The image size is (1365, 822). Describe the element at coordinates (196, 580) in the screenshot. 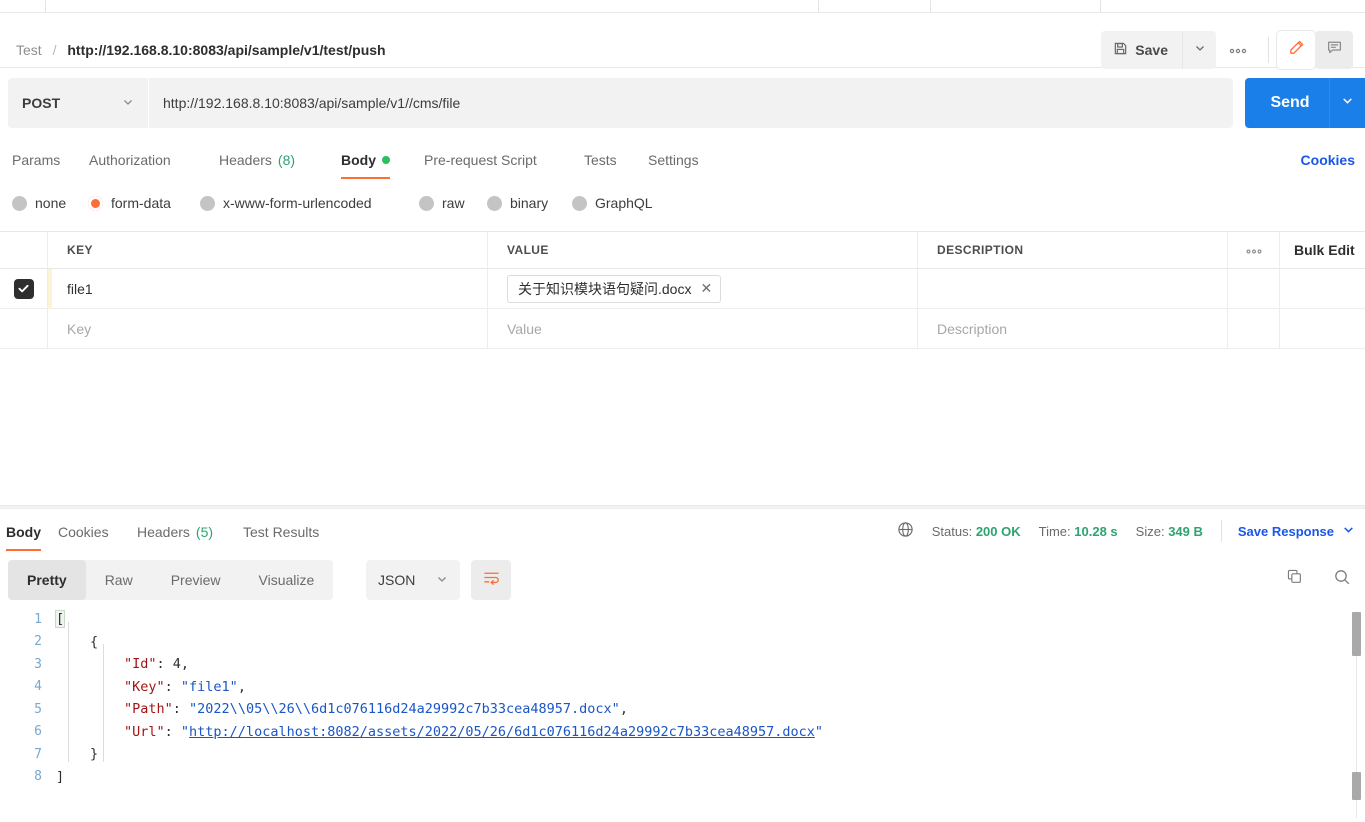

I see `view-mode-preview: Preview` at that location.